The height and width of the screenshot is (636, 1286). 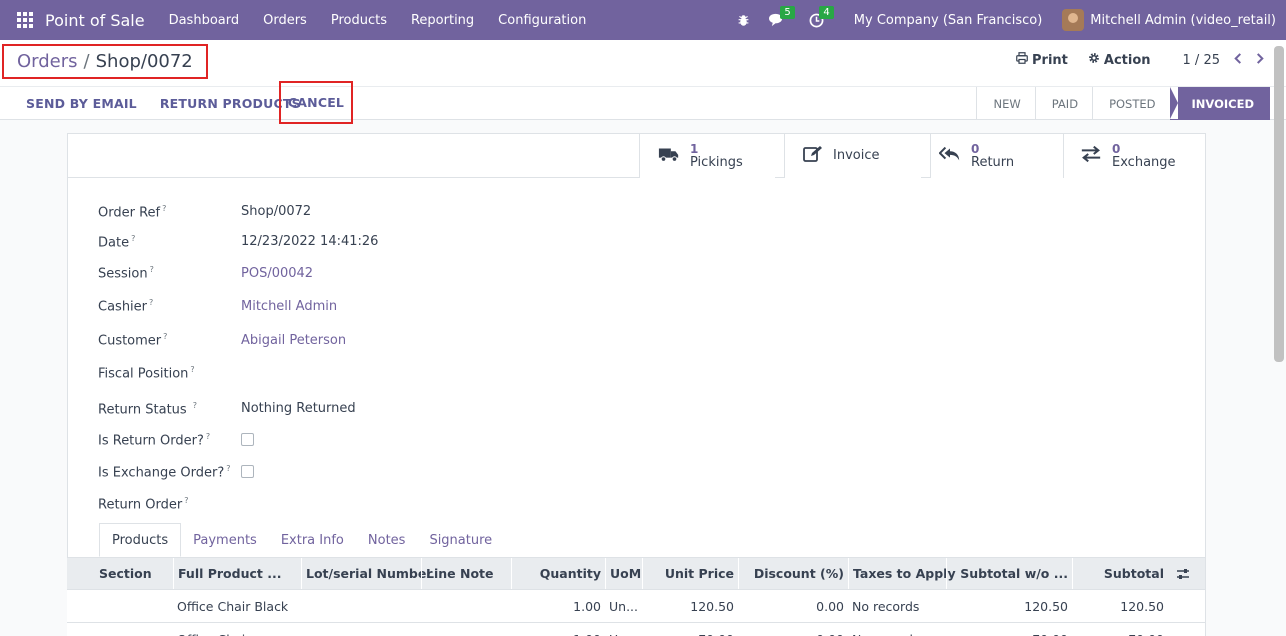 What do you see at coordinates (1183, 573) in the screenshot?
I see `optional-columns-toggle-icon` at bounding box center [1183, 573].